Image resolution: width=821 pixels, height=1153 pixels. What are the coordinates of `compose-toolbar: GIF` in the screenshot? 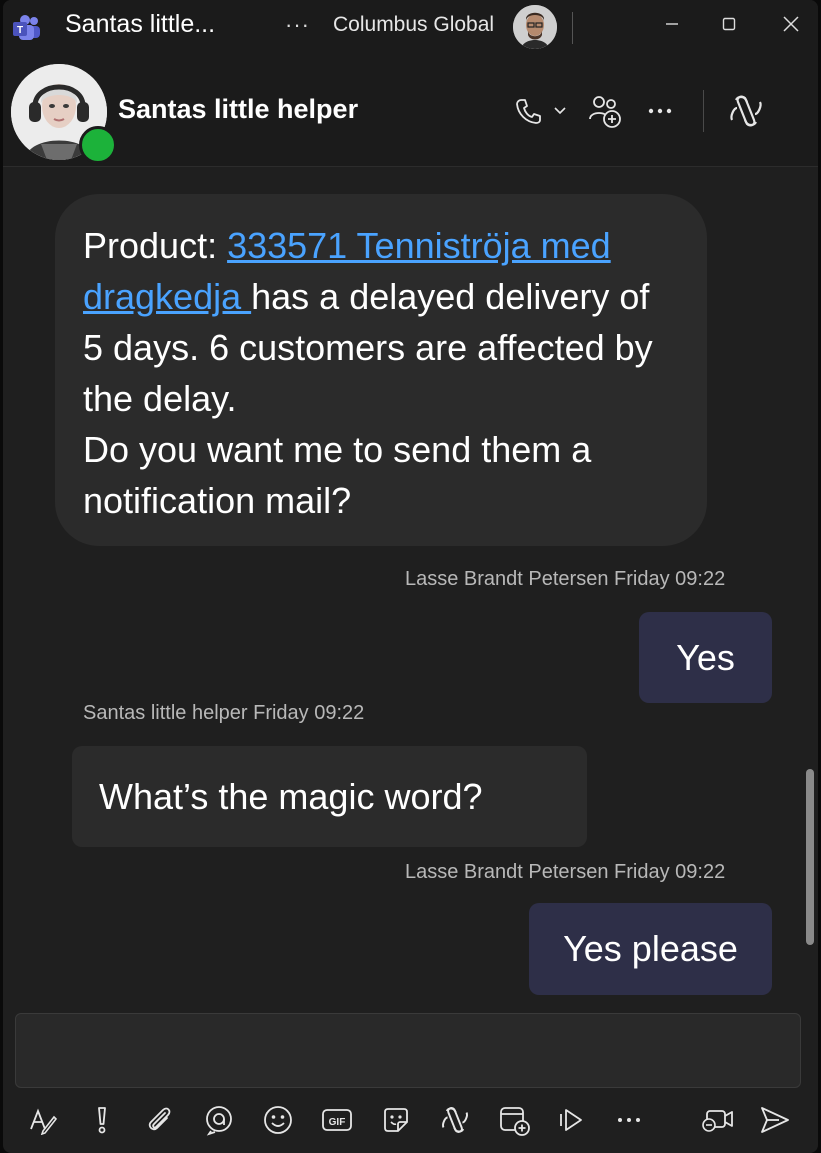 It's located at (410, 1122).